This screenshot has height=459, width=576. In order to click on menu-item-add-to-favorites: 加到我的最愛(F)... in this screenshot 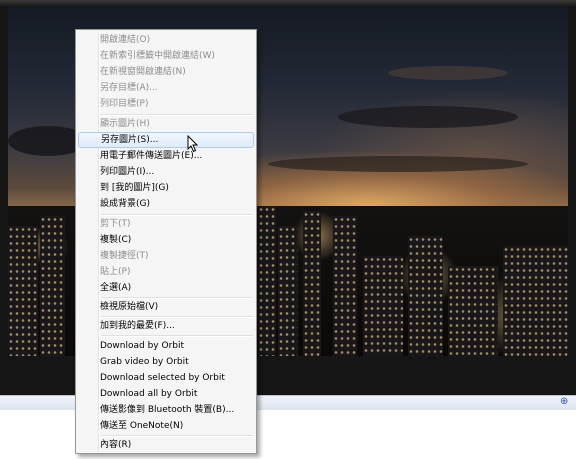, I will do `click(166, 326)`.